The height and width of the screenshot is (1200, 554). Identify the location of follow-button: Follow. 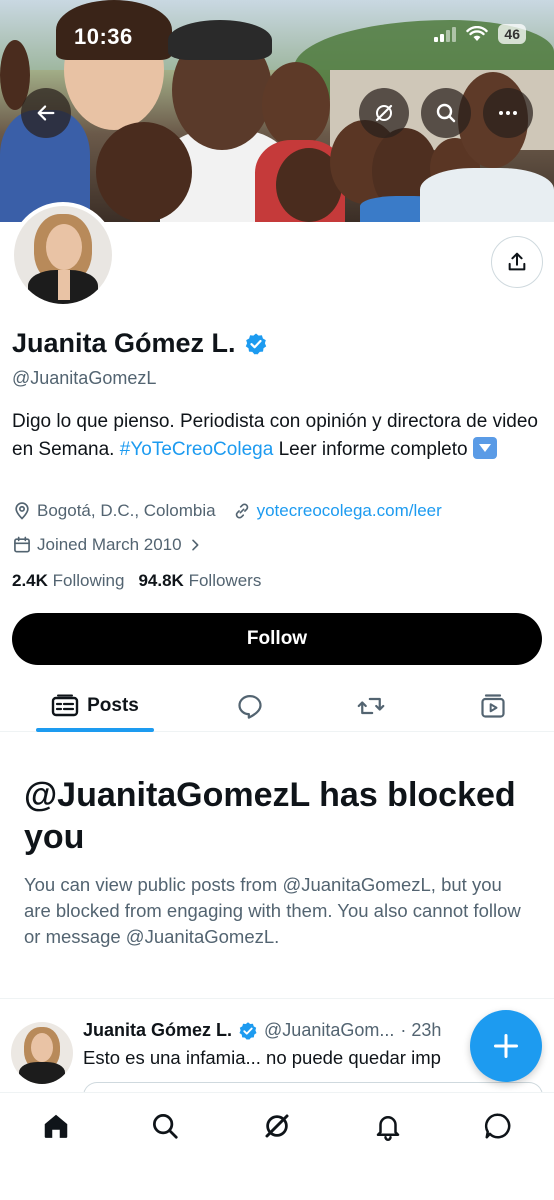
(277, 639).